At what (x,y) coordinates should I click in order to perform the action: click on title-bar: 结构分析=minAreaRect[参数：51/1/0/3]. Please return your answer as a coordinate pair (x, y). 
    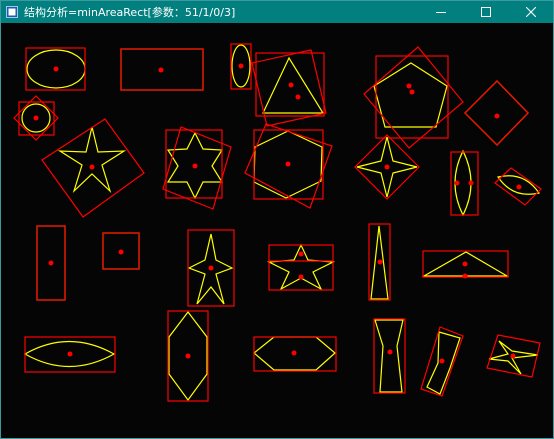
    Looking at the image, I should click on (277, 12).